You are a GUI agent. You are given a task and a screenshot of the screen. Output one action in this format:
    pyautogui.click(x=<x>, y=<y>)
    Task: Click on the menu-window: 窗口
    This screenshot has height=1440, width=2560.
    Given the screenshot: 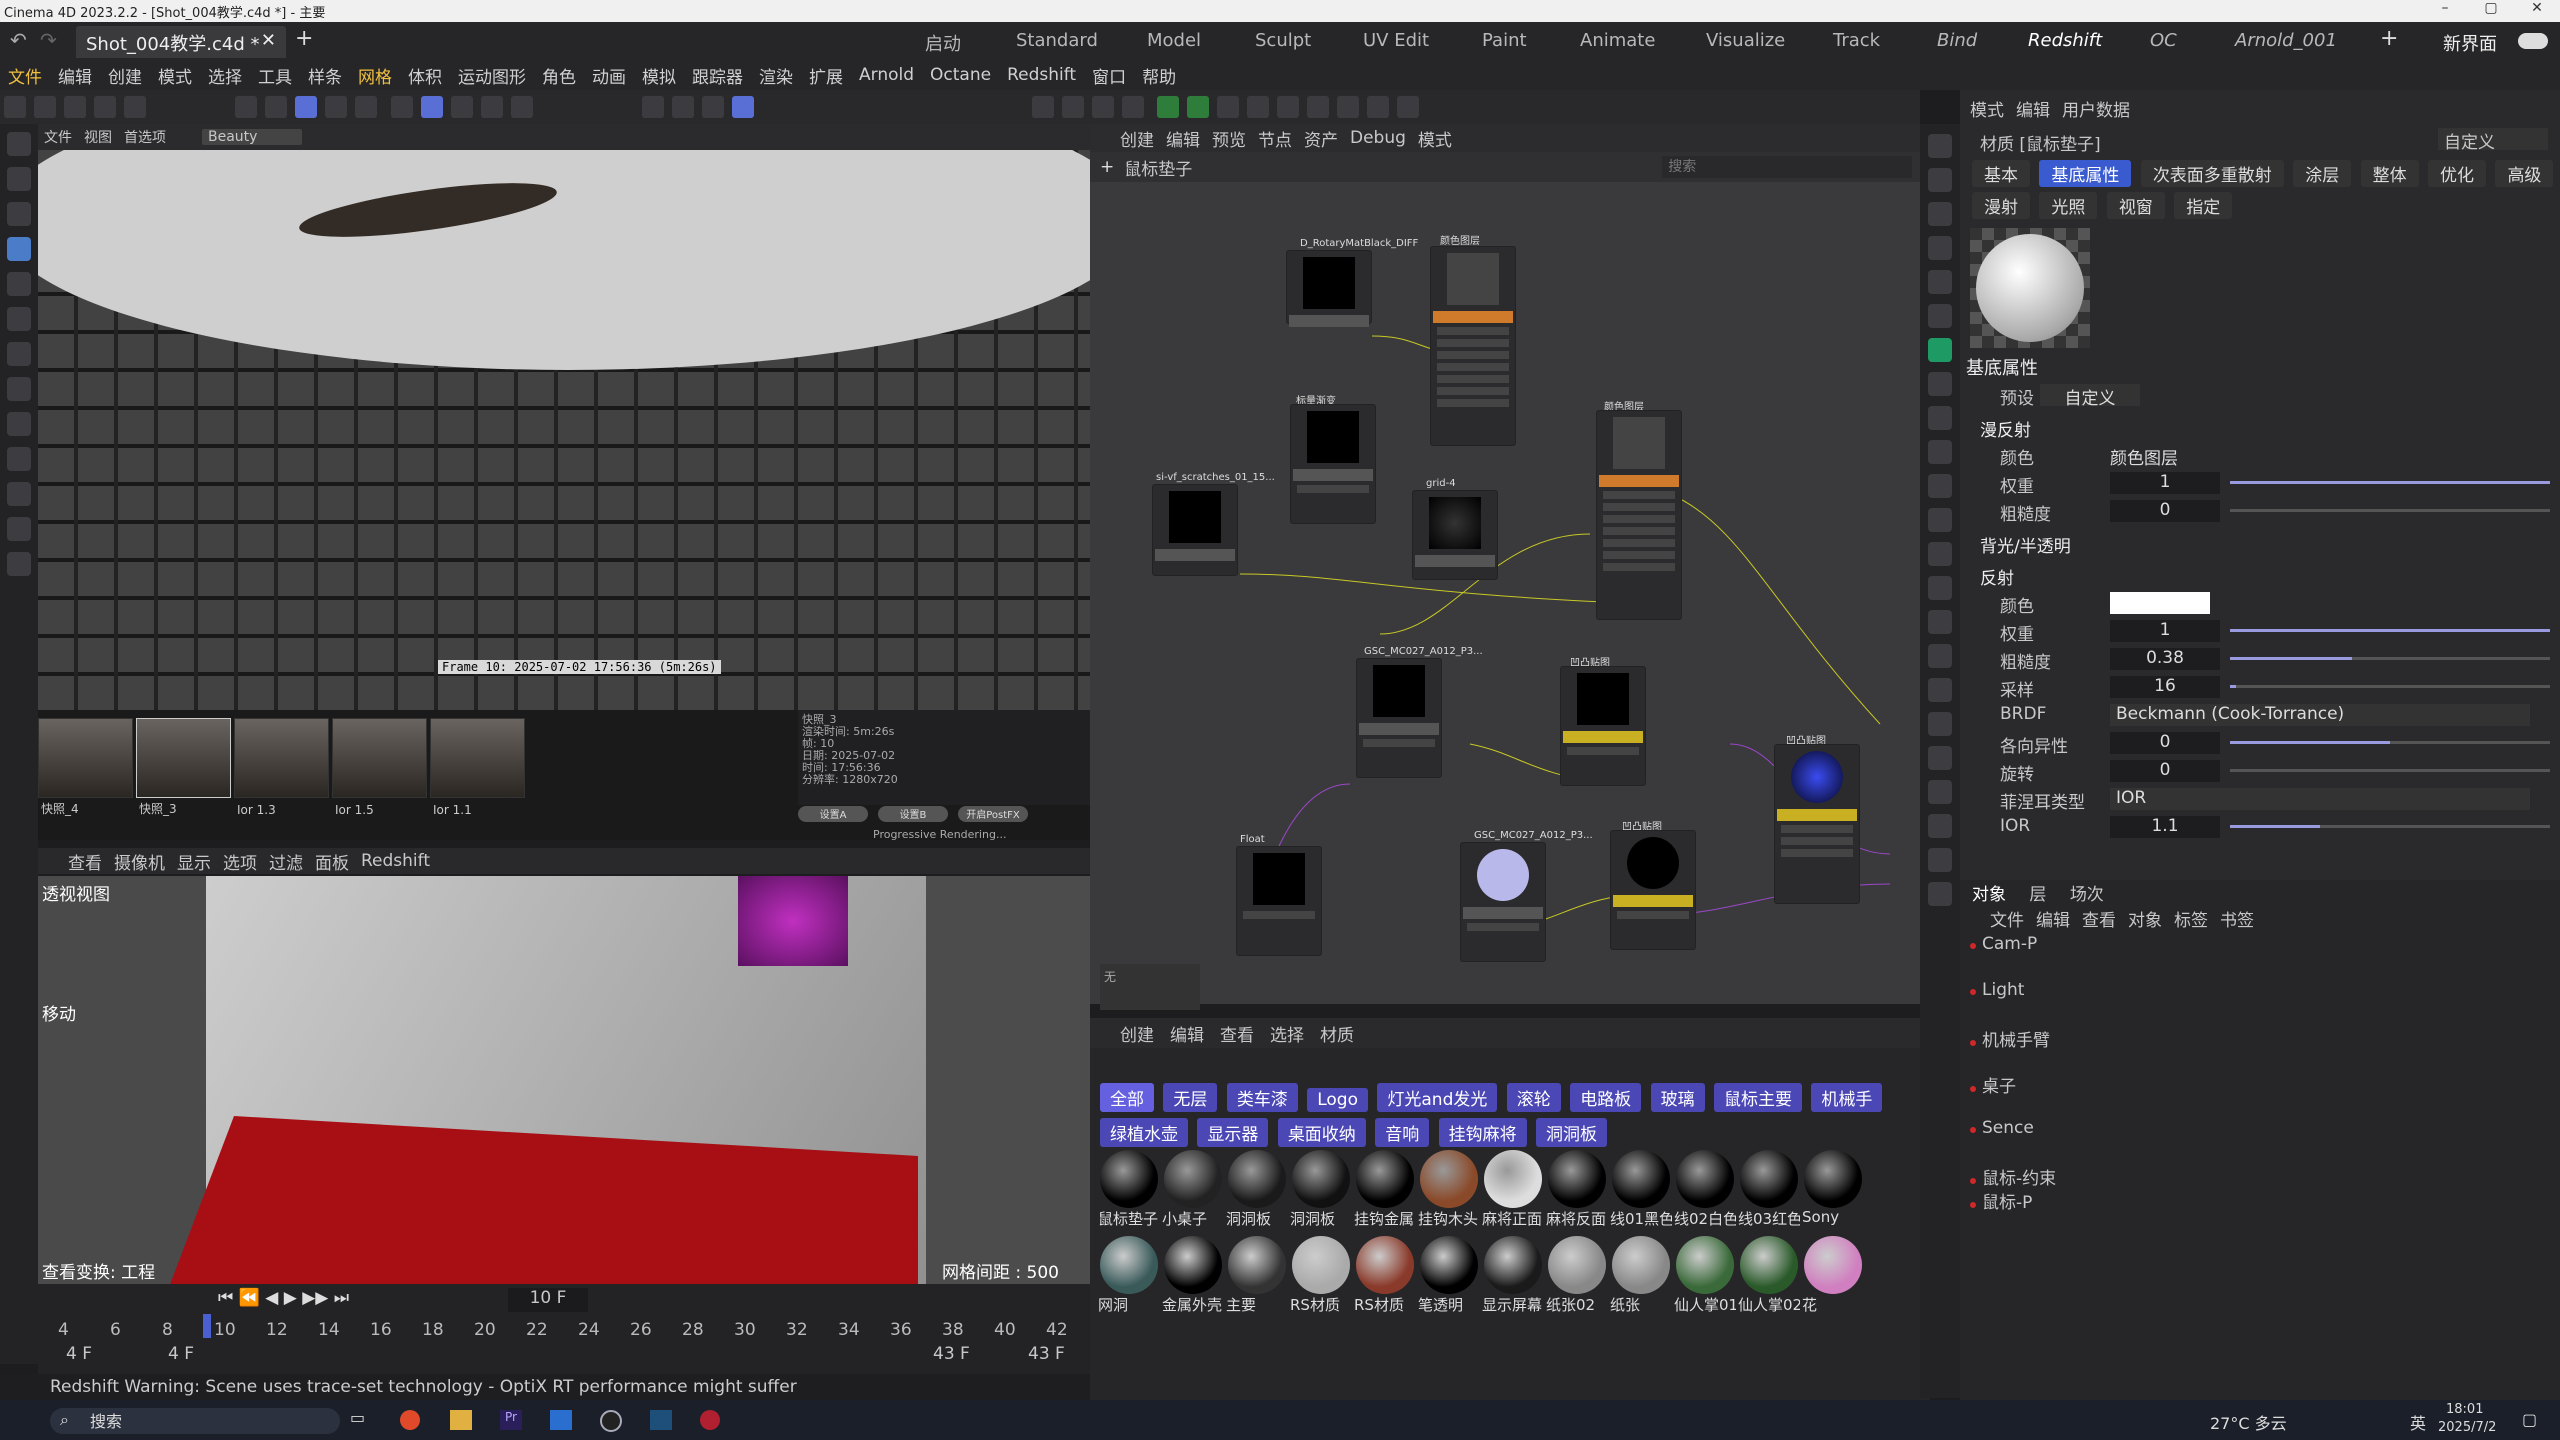 What is the action you would take?
    pyautogui.click(x=1109, y=75)
    